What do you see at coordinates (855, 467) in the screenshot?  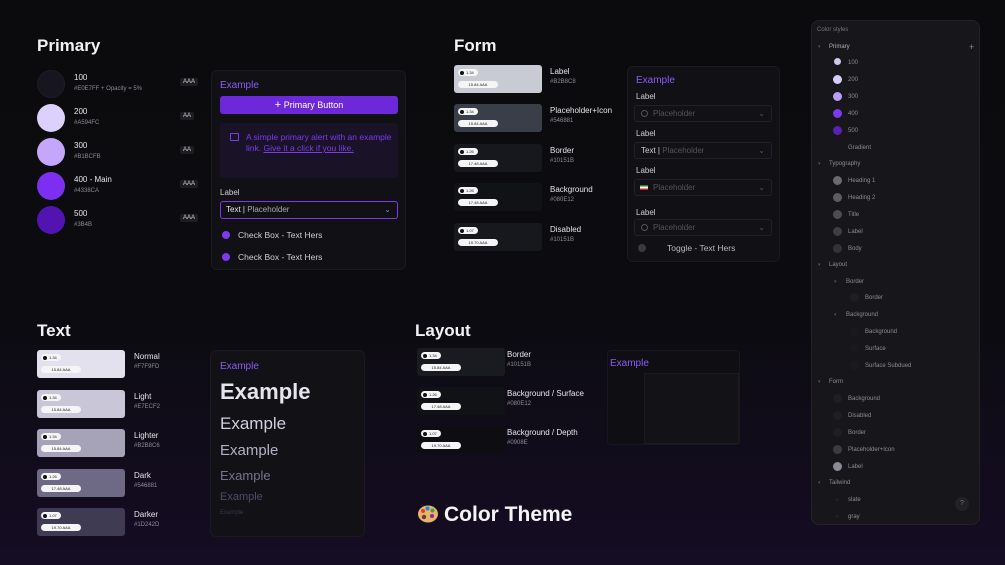 I see `panel-item-form-label: Label` at bounding box center [855, 467].